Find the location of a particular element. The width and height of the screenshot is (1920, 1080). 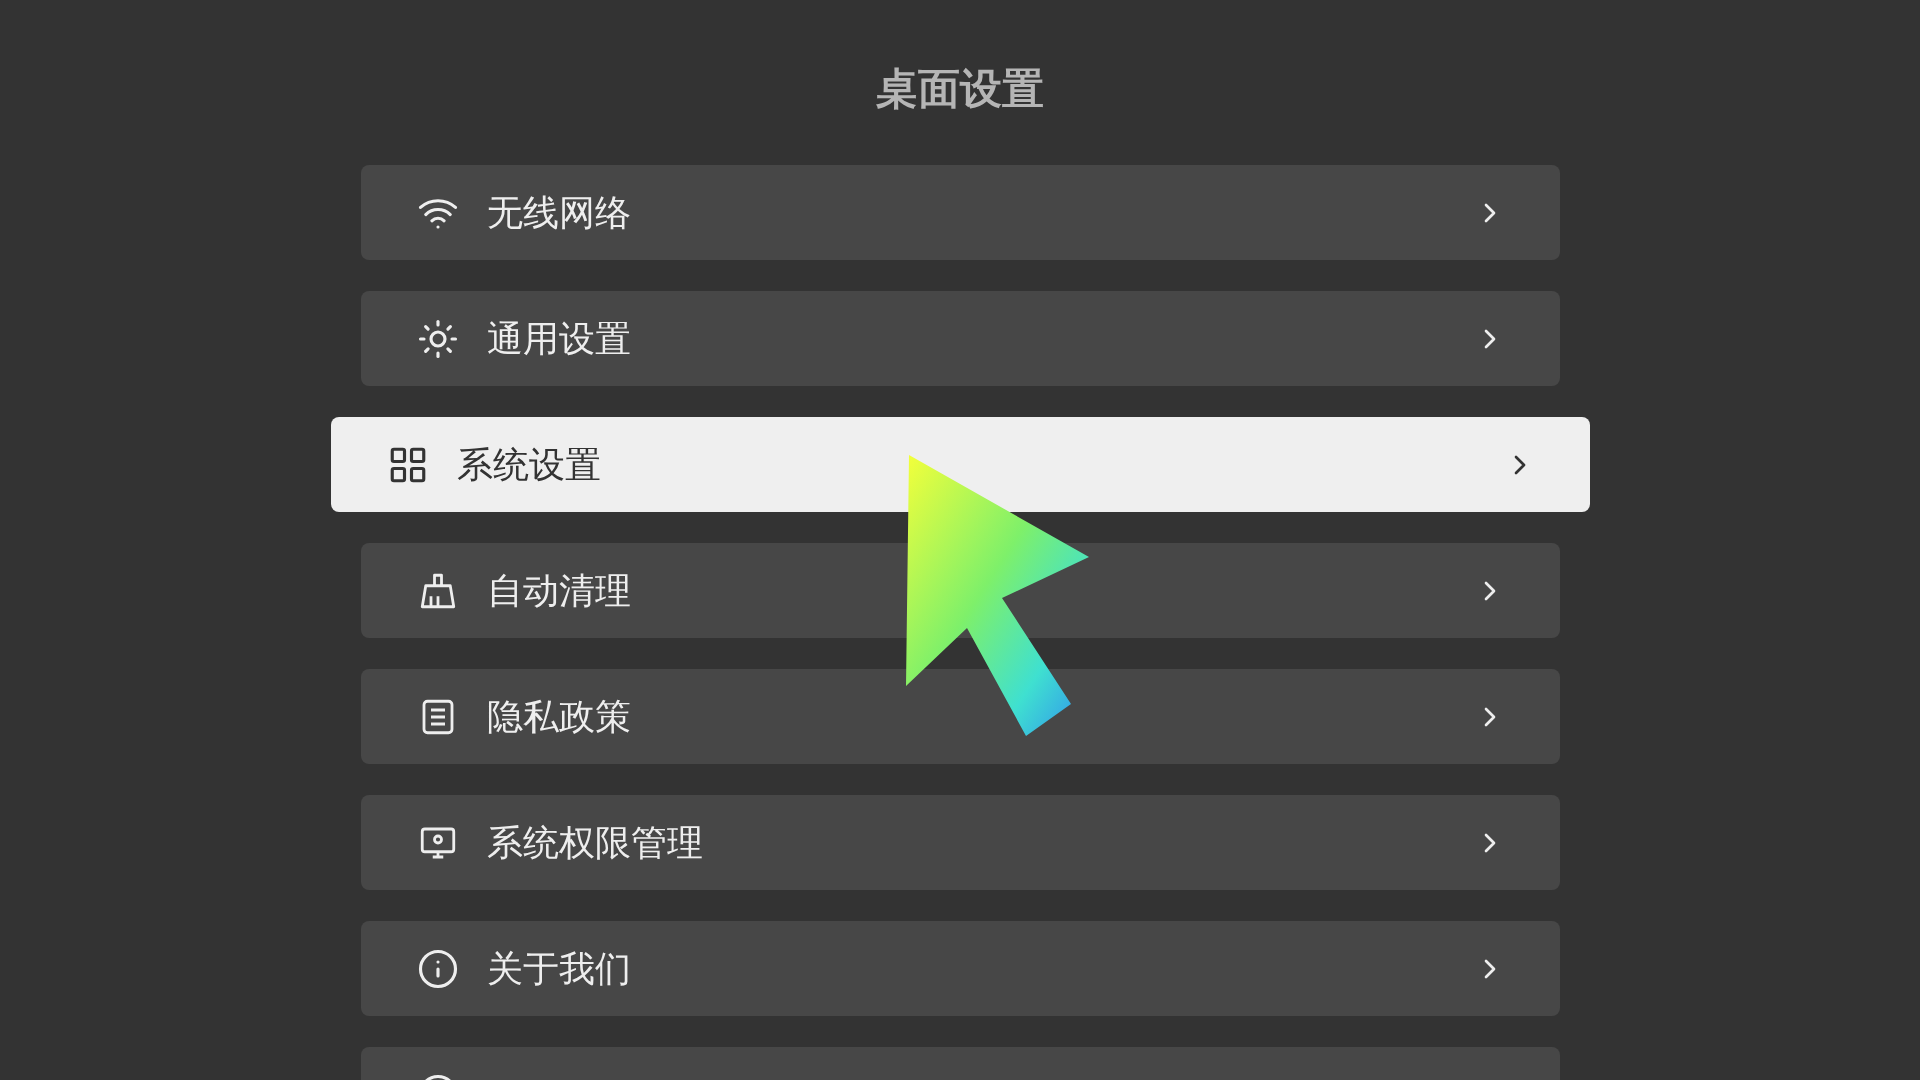

settings-item: 通用设置 is located at coordinates (960, 338).